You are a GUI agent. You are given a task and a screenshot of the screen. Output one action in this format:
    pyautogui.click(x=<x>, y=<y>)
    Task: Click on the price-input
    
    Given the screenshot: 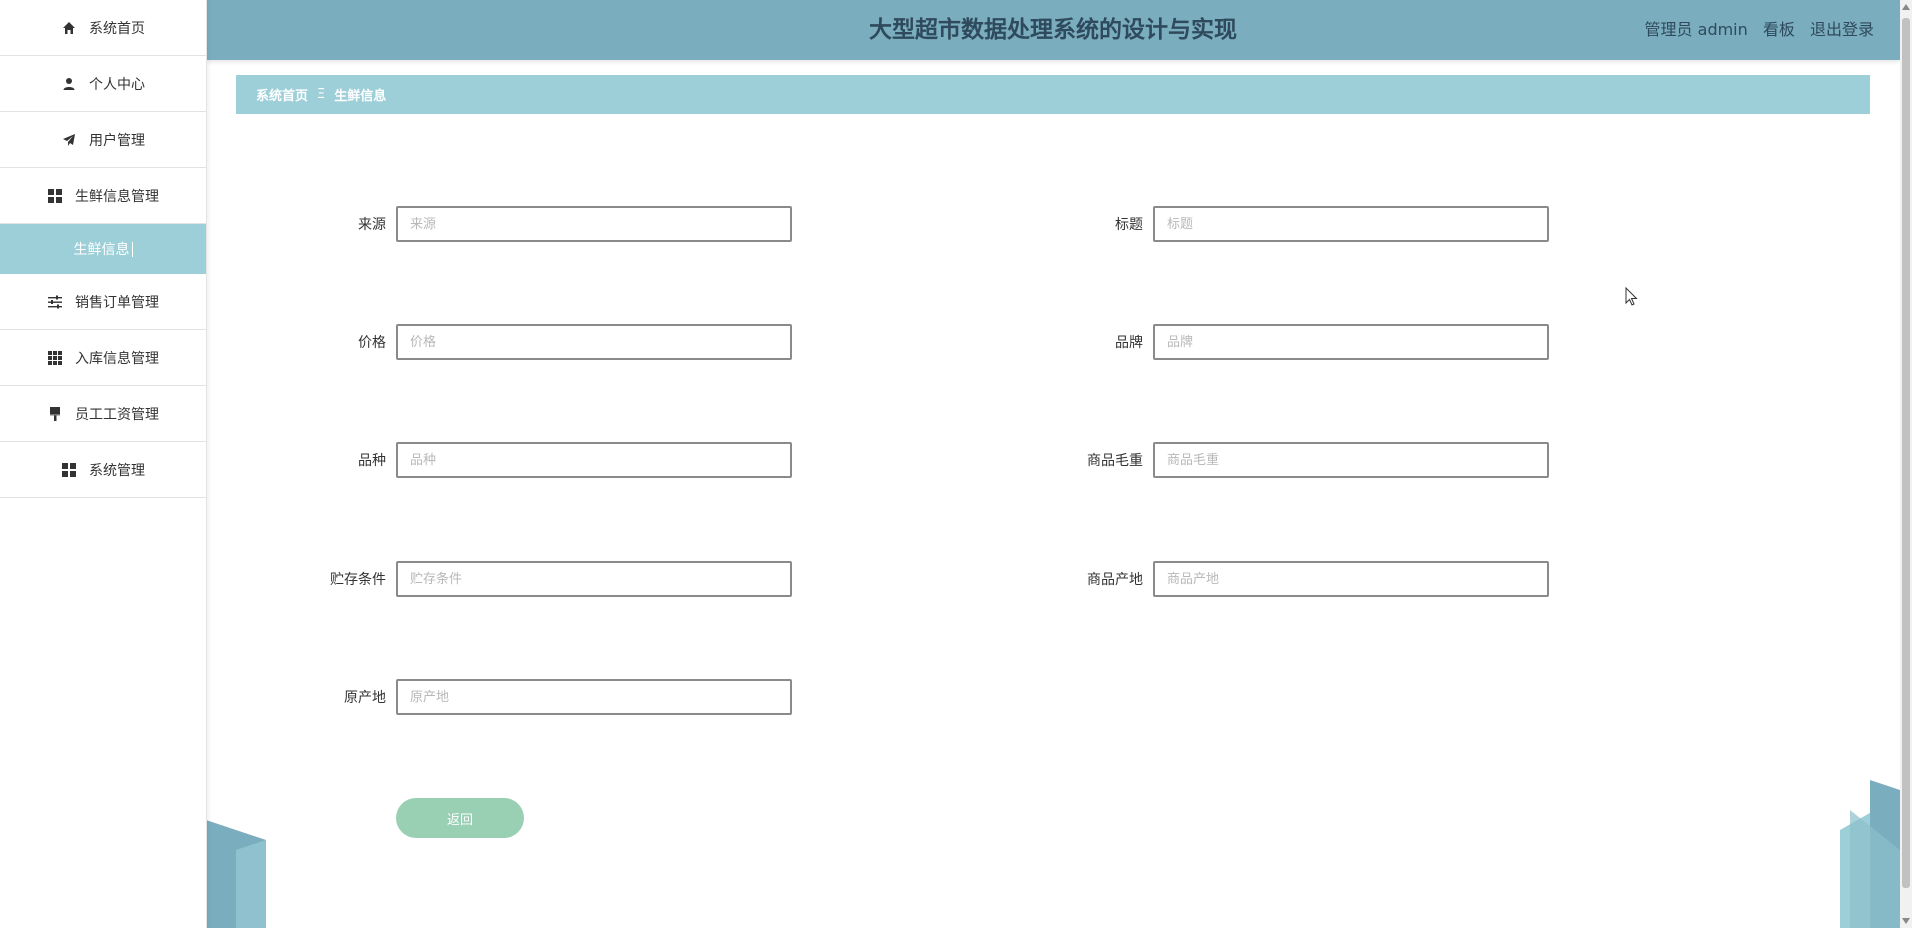 What is the action you would take?
    pyautogui.click(x=594, y=342)
    